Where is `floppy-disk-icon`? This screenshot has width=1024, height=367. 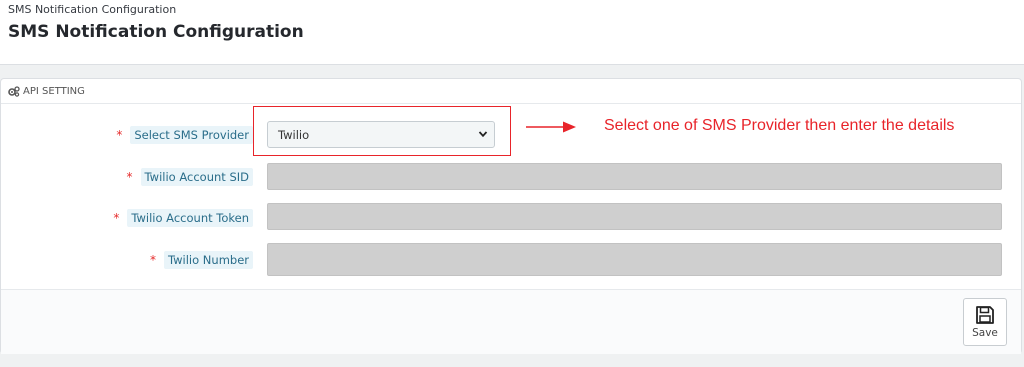 floppy-disk-icon is located at coordinates (985, 315).